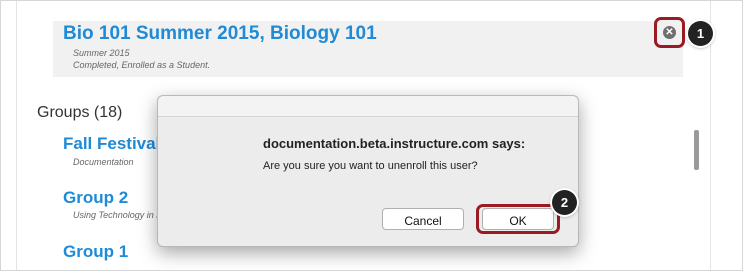 This screenshot has width=743, height=271. What do you see at coordinates (564, 202) in the screenshot?
I see `callout-2: 2` at bounding box center [564, 202].